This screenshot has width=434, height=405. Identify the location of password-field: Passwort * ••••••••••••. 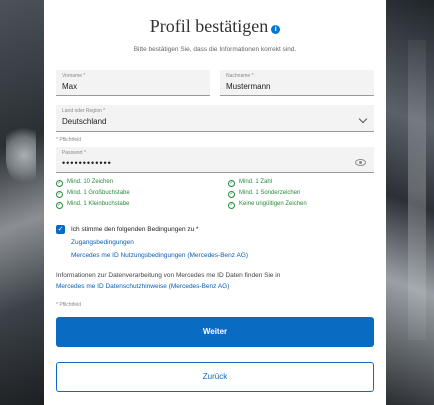
(215, 160).